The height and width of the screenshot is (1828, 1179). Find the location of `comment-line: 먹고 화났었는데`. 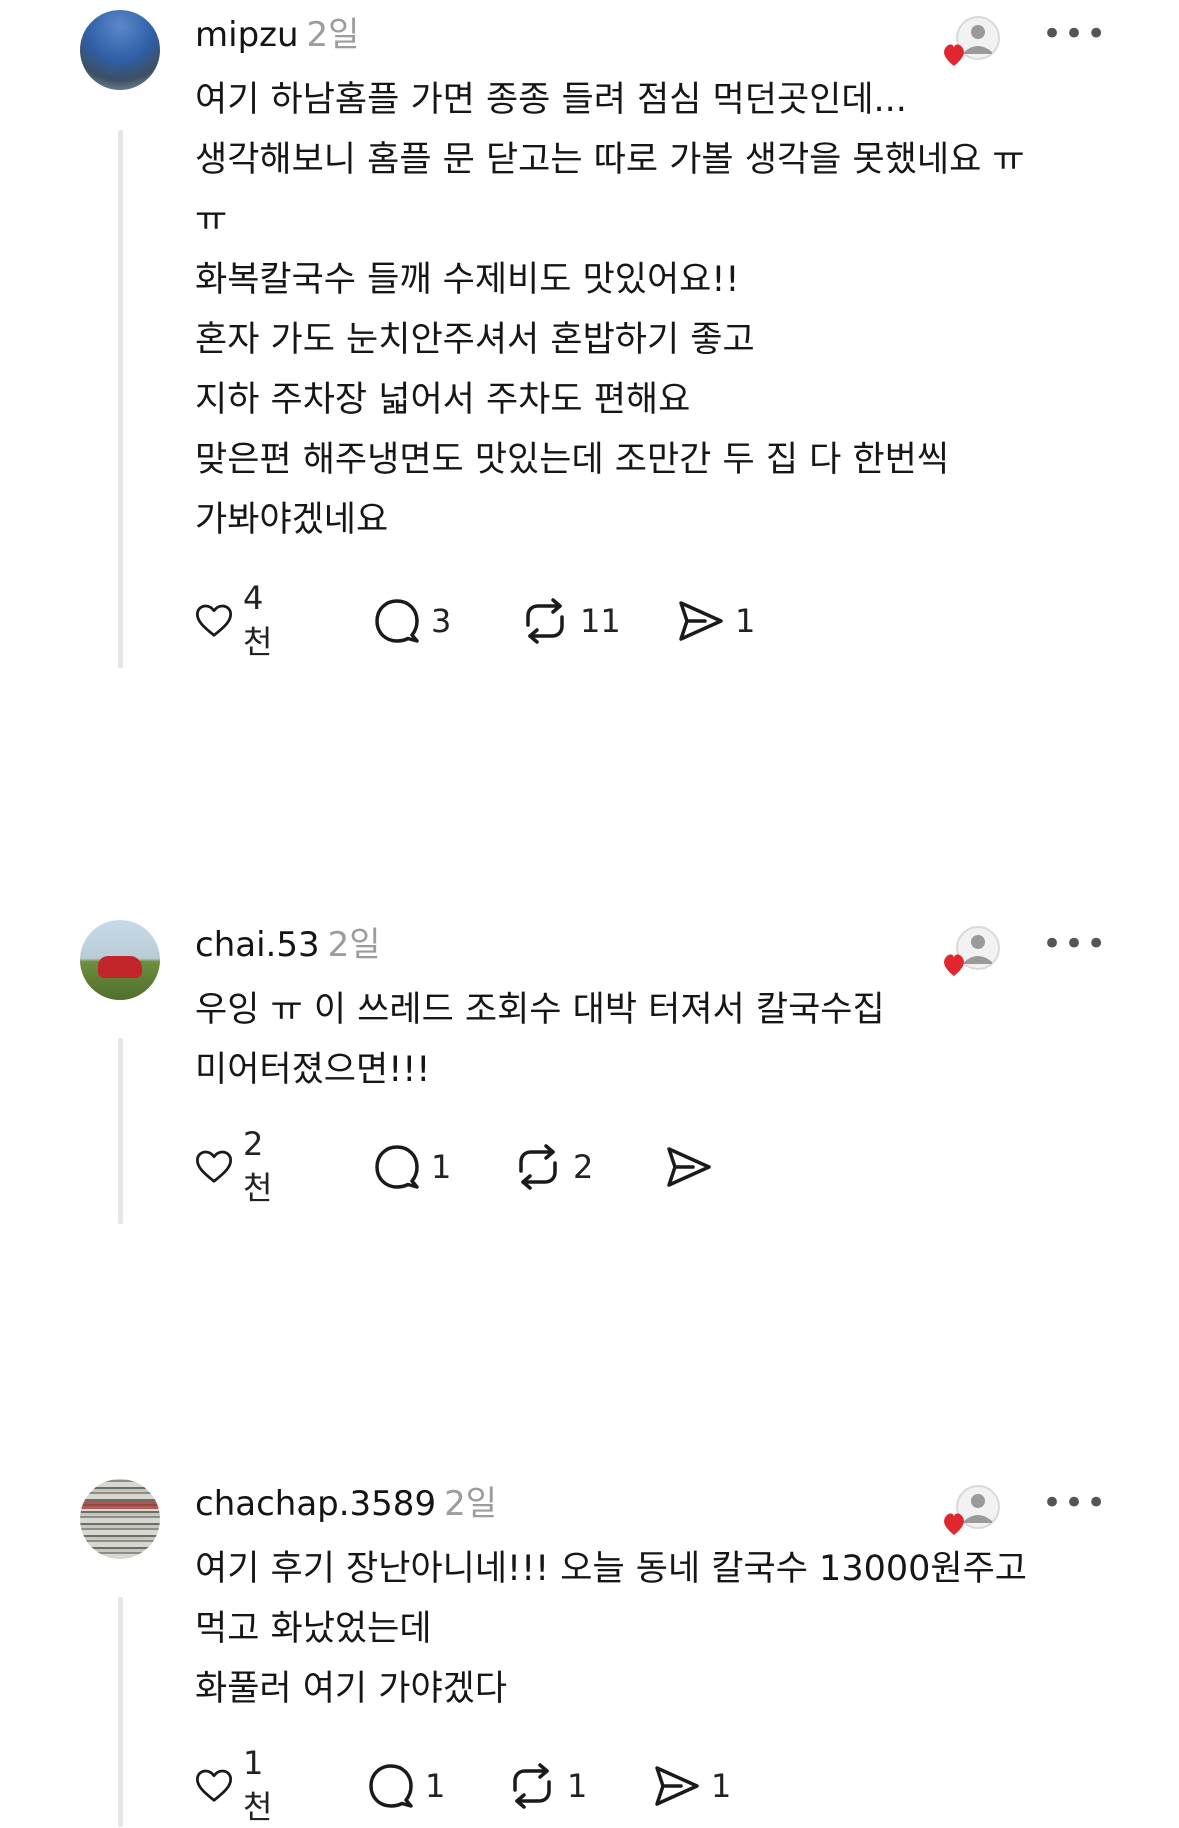

comment-line: 먹고 화났었는데 is located at coordinates (313, 1629).